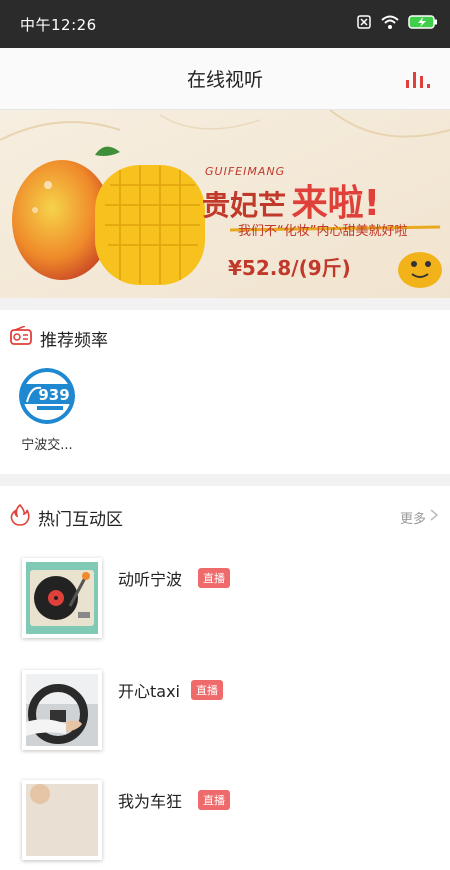 The image size is (450, 870). I want to click on title-bar: 在线视听, so click(225, 79).